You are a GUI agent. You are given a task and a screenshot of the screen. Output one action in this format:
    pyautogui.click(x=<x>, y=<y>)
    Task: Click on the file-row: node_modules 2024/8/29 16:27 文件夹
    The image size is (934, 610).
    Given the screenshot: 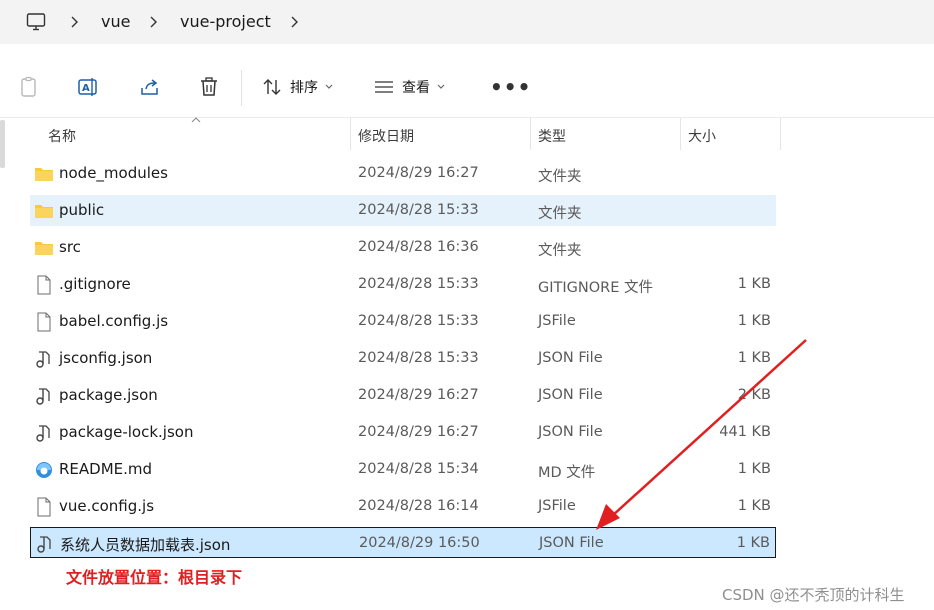 What is the action you would take?
    pyautogui.click(x=403, y=173)
    